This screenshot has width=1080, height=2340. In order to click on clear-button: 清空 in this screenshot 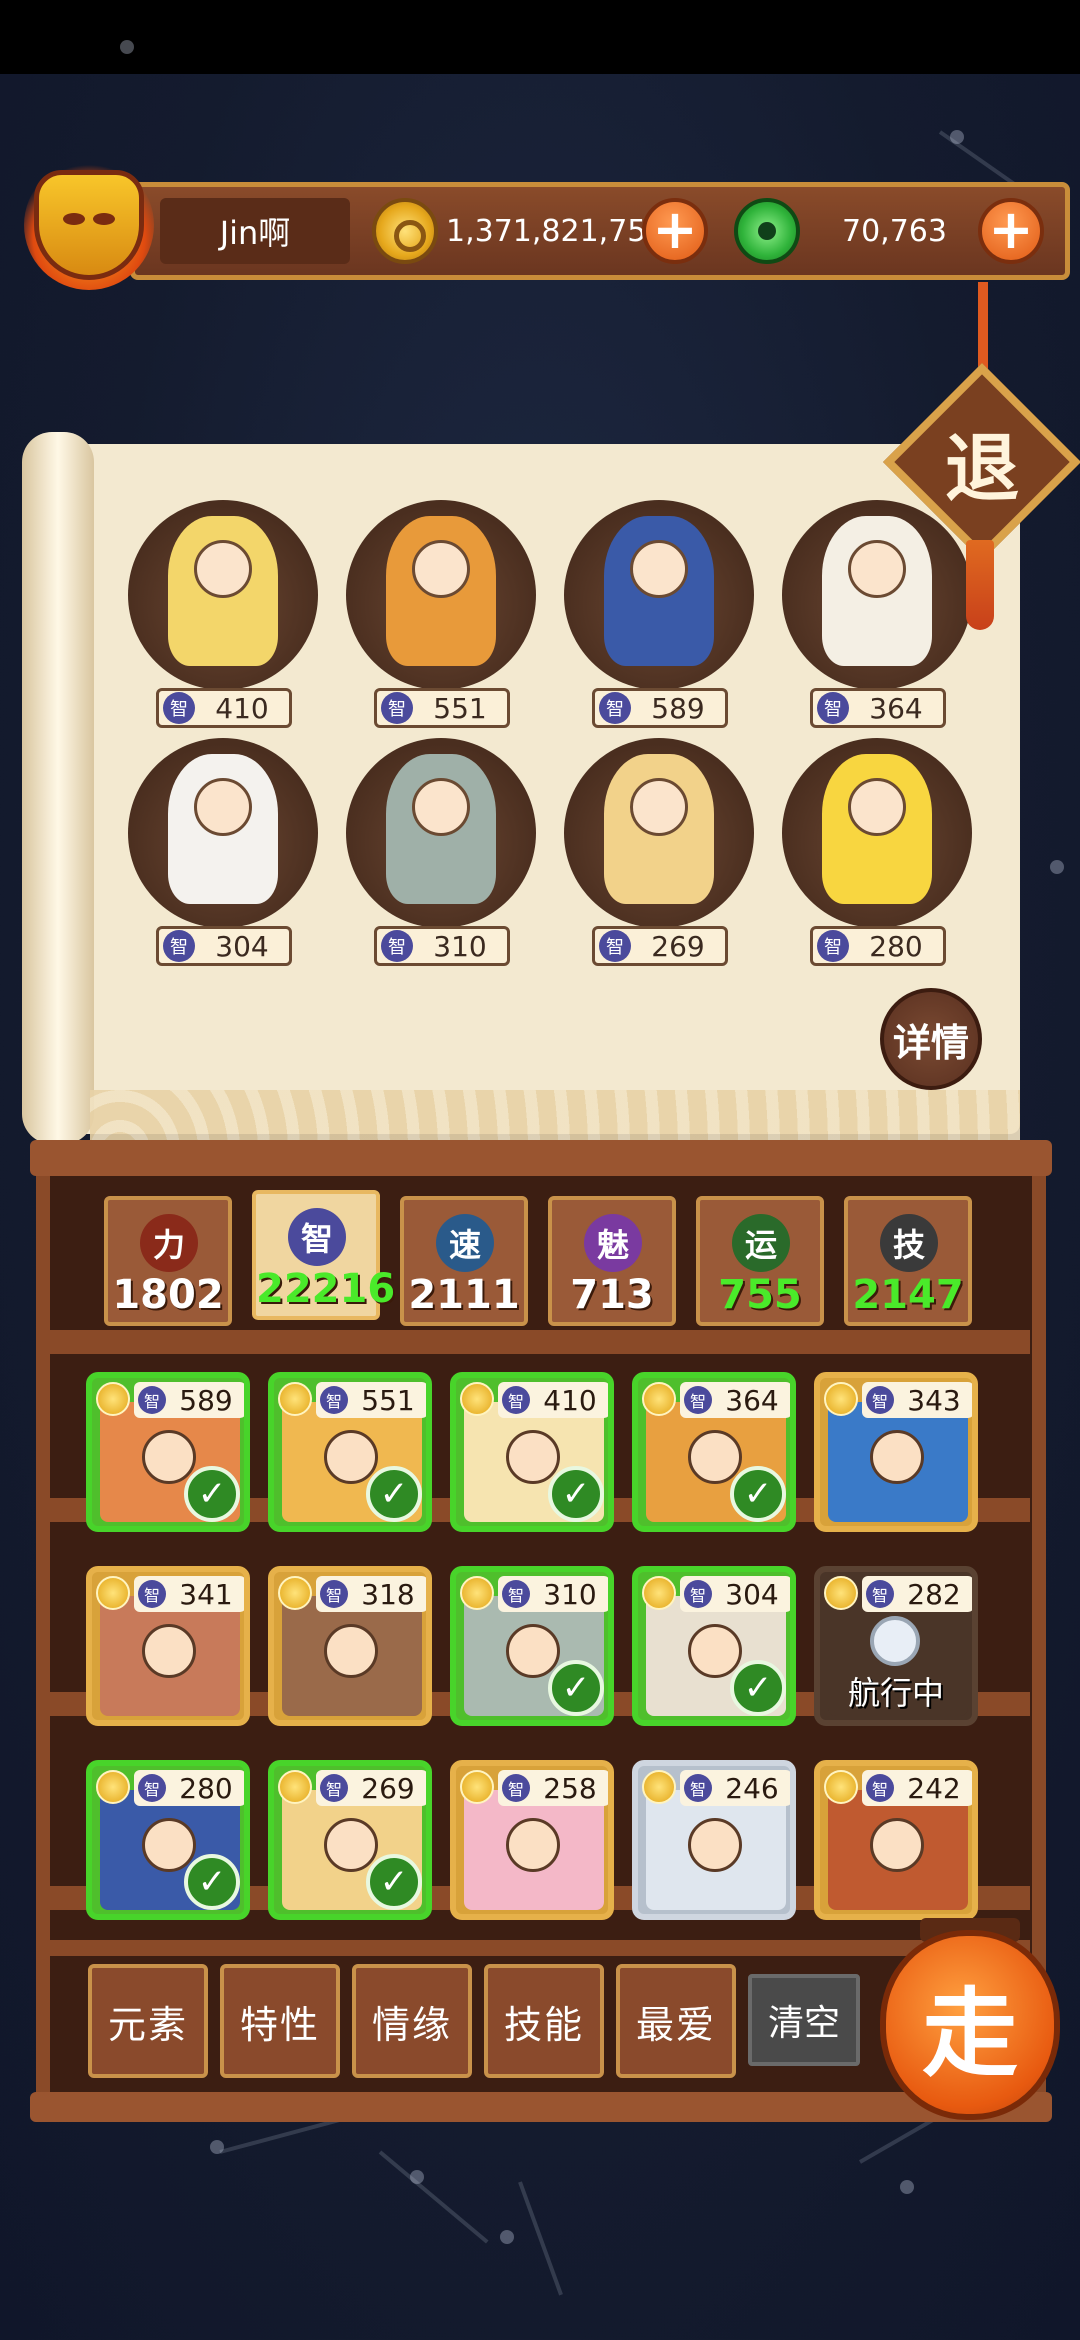, I will do `click(804, 2020)`.